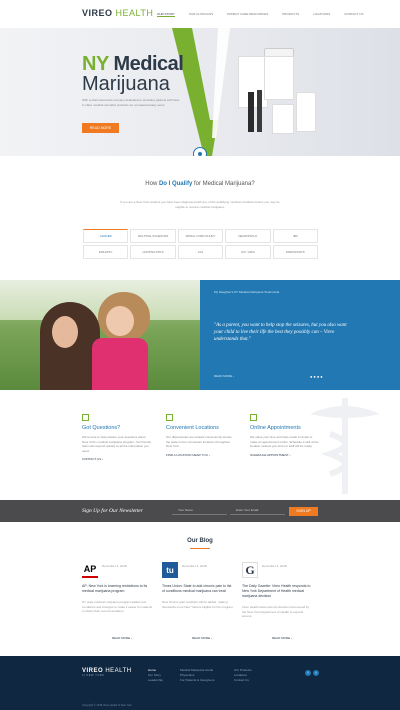 The image size is (400, 710). Describe the element at coordinates (134, 13) in the screenshot. I see `logo-health: HEALTH` at that location.